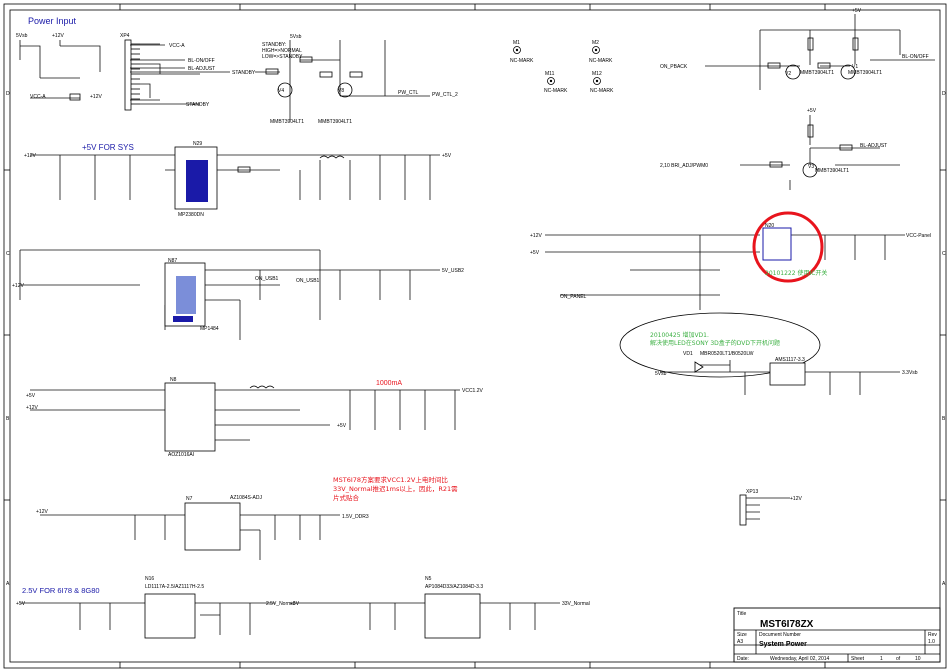 This screenshot has width=950, height=672. I want to click on m2-nc: NC-MARK, so click(601, 61).